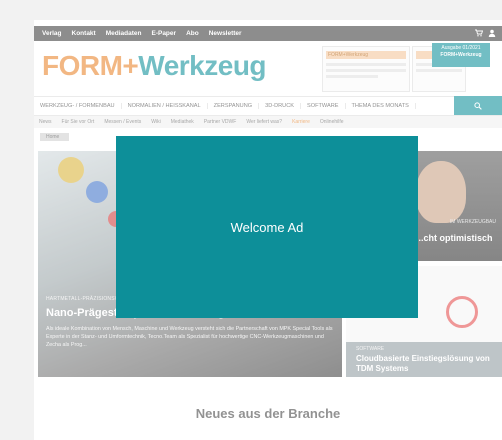  I want to click on welcome-ad-label: Welcome Ad, so click(267, 227).